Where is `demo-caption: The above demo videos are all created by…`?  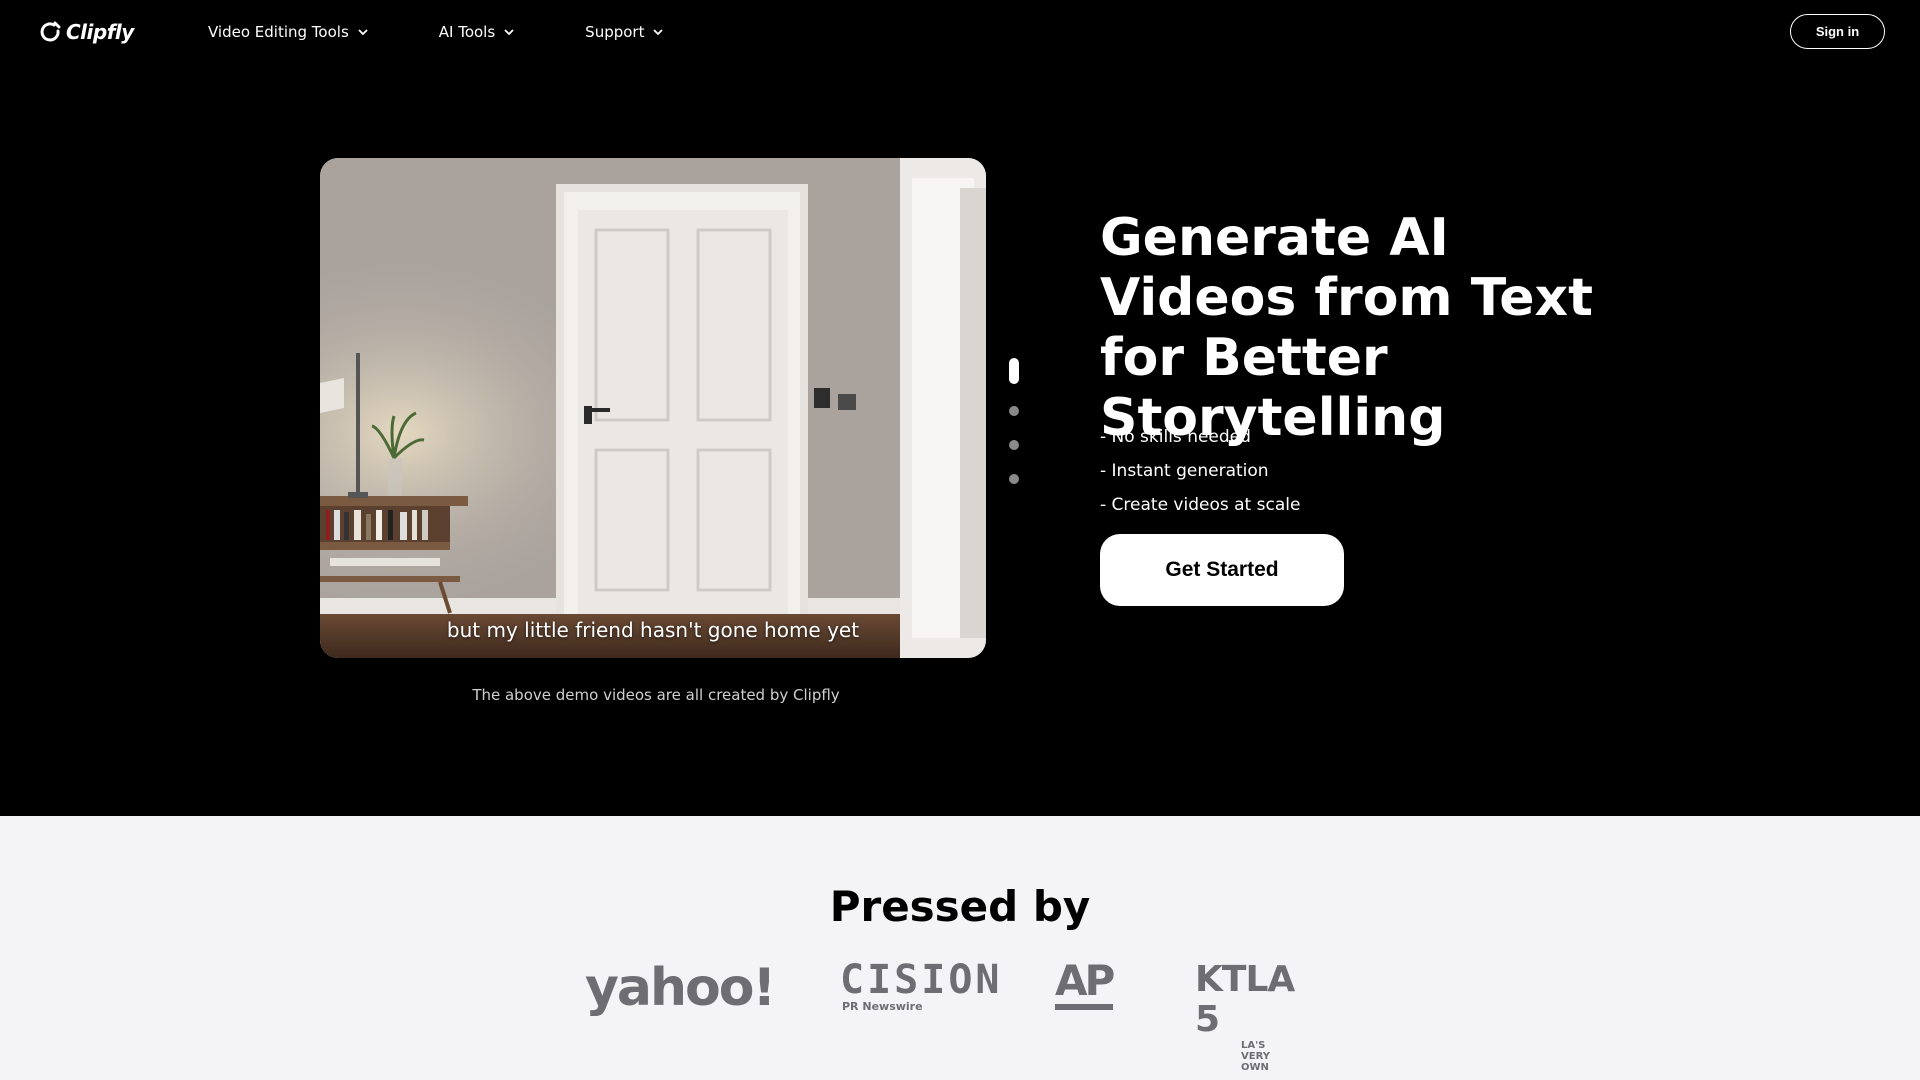 demo-caption: The above demo videos are all created by… is located at coordinates (656, 695).